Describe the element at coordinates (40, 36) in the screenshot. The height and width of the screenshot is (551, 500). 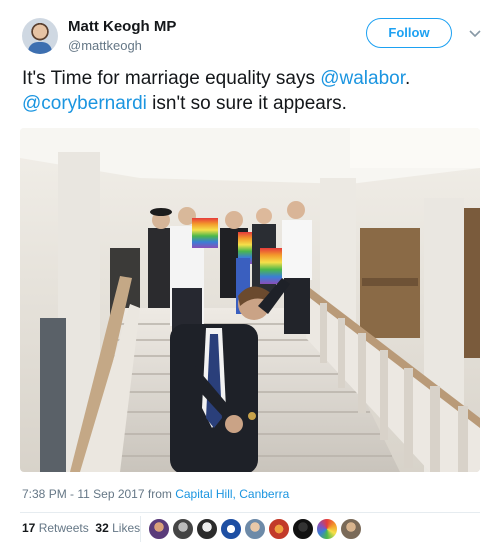
I see `author-avatar` at that location.